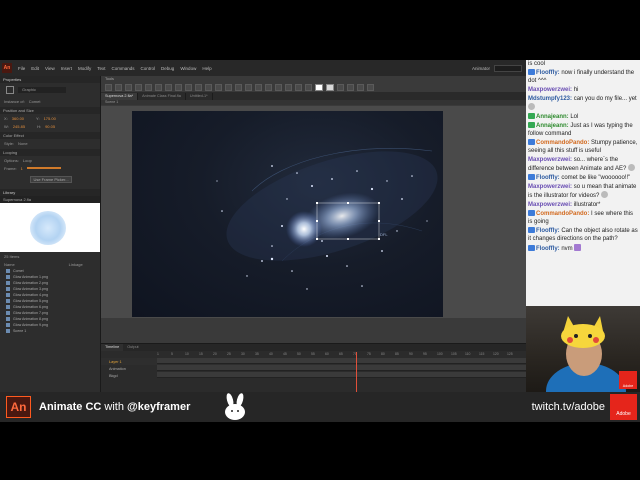 This screenshot has width=640, height=480. What do you see at coordinates (9, 143) in the screenshot?
I see `style-label: Style:` at bounding box center [9, 143].